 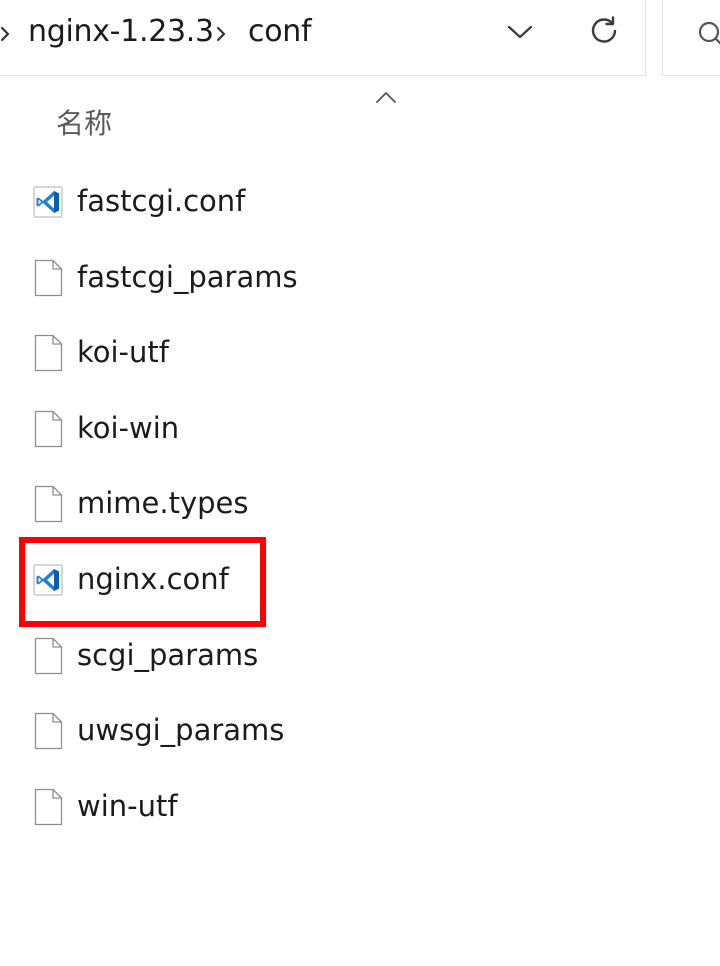 I want to click on file-row-koi-utf: koi-utf, so click(x=360, y=354).